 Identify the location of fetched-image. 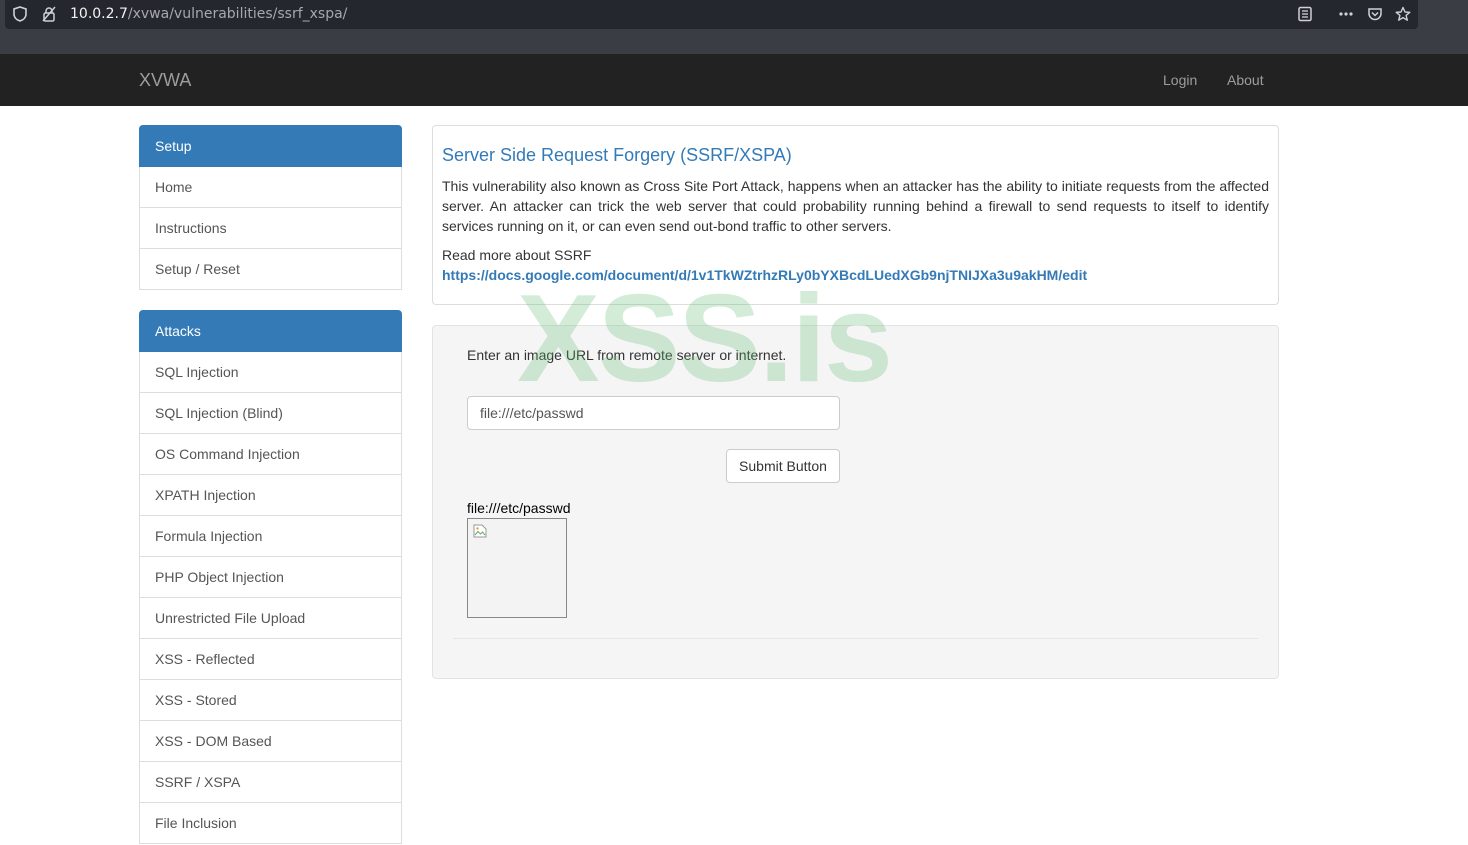
(517, 568).